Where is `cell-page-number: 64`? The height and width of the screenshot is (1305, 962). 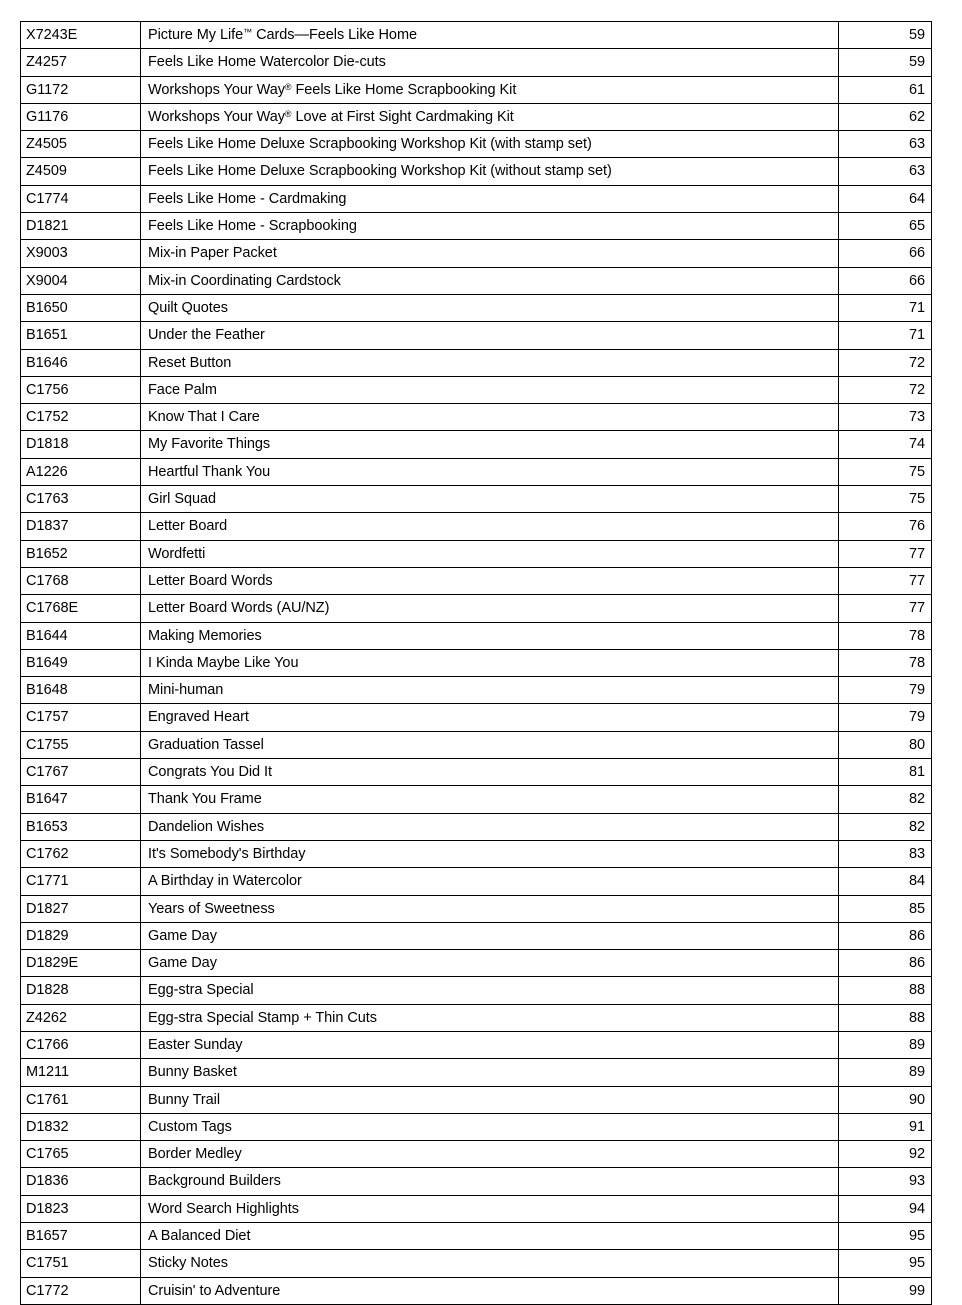
cell-page-number: 64 is located at coordinates (885, 199).